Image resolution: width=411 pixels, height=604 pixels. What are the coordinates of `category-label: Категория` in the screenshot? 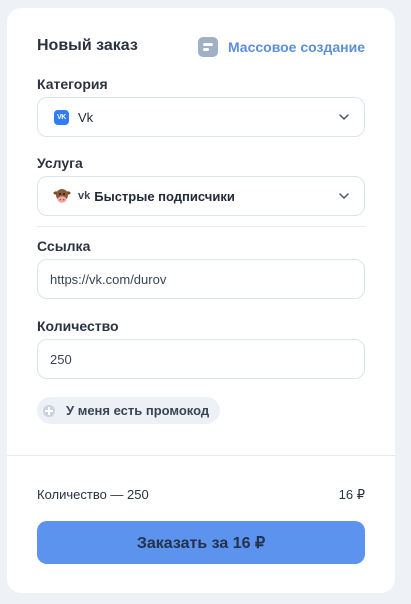 It's located at (72, 84).